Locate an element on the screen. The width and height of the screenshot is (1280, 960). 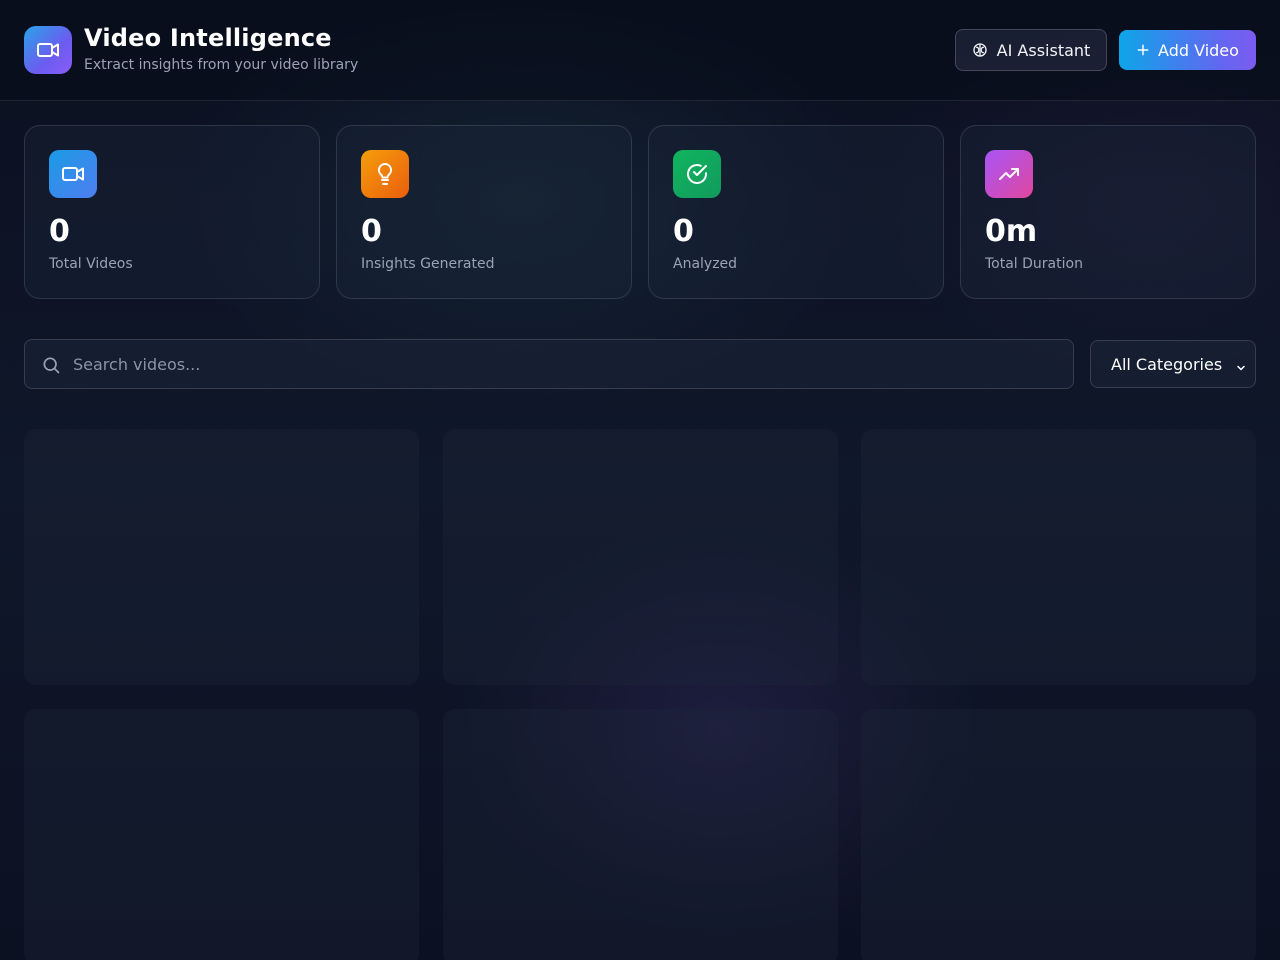
stat-card-duration: 0m Total Duration is located at coordinates (1108, 212).